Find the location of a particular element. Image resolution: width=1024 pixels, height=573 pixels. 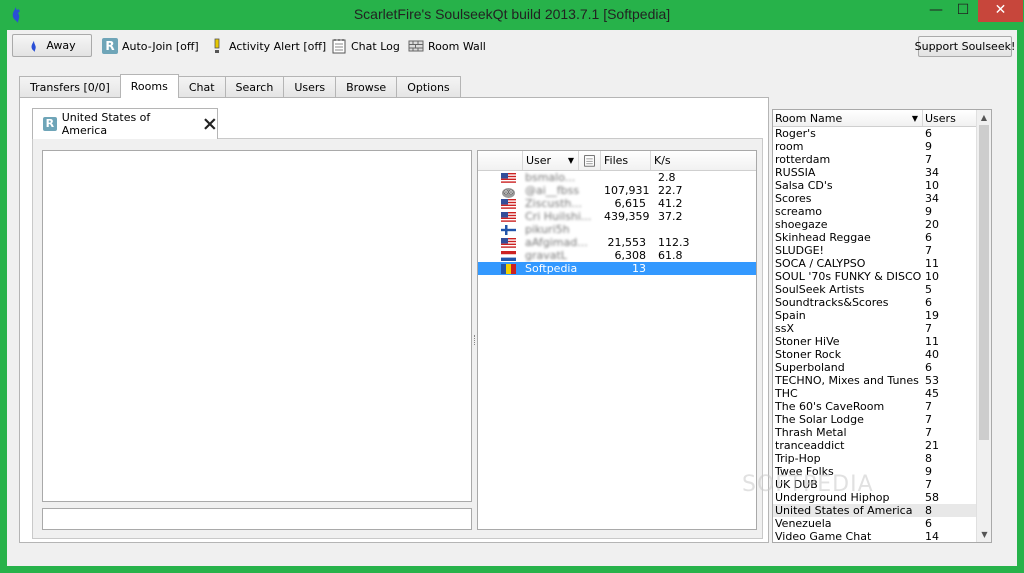

user-name: @ai__fbss is located at coordinates (552, 190).